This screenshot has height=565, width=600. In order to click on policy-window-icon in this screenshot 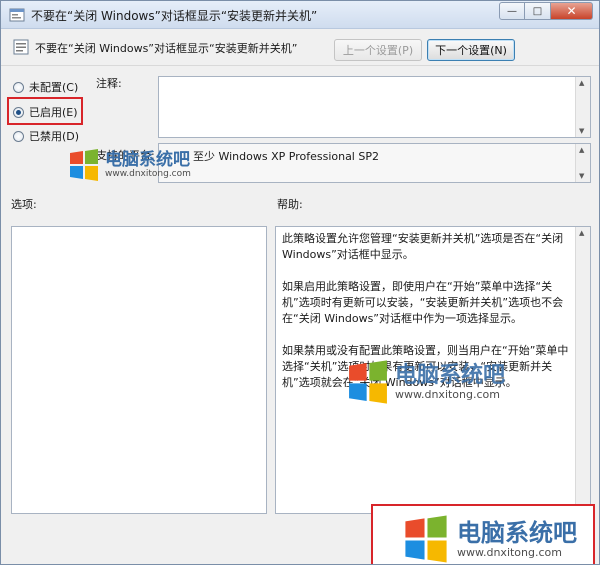, I will do `click(17, 15)`.